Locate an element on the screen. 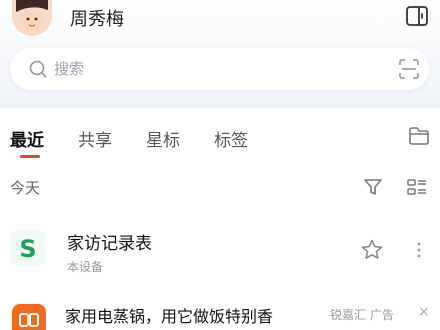 The height and width of the screenshot is (330, 440). ad-source: 锐嘉汇 广告 is located at coordinates (362, 315).